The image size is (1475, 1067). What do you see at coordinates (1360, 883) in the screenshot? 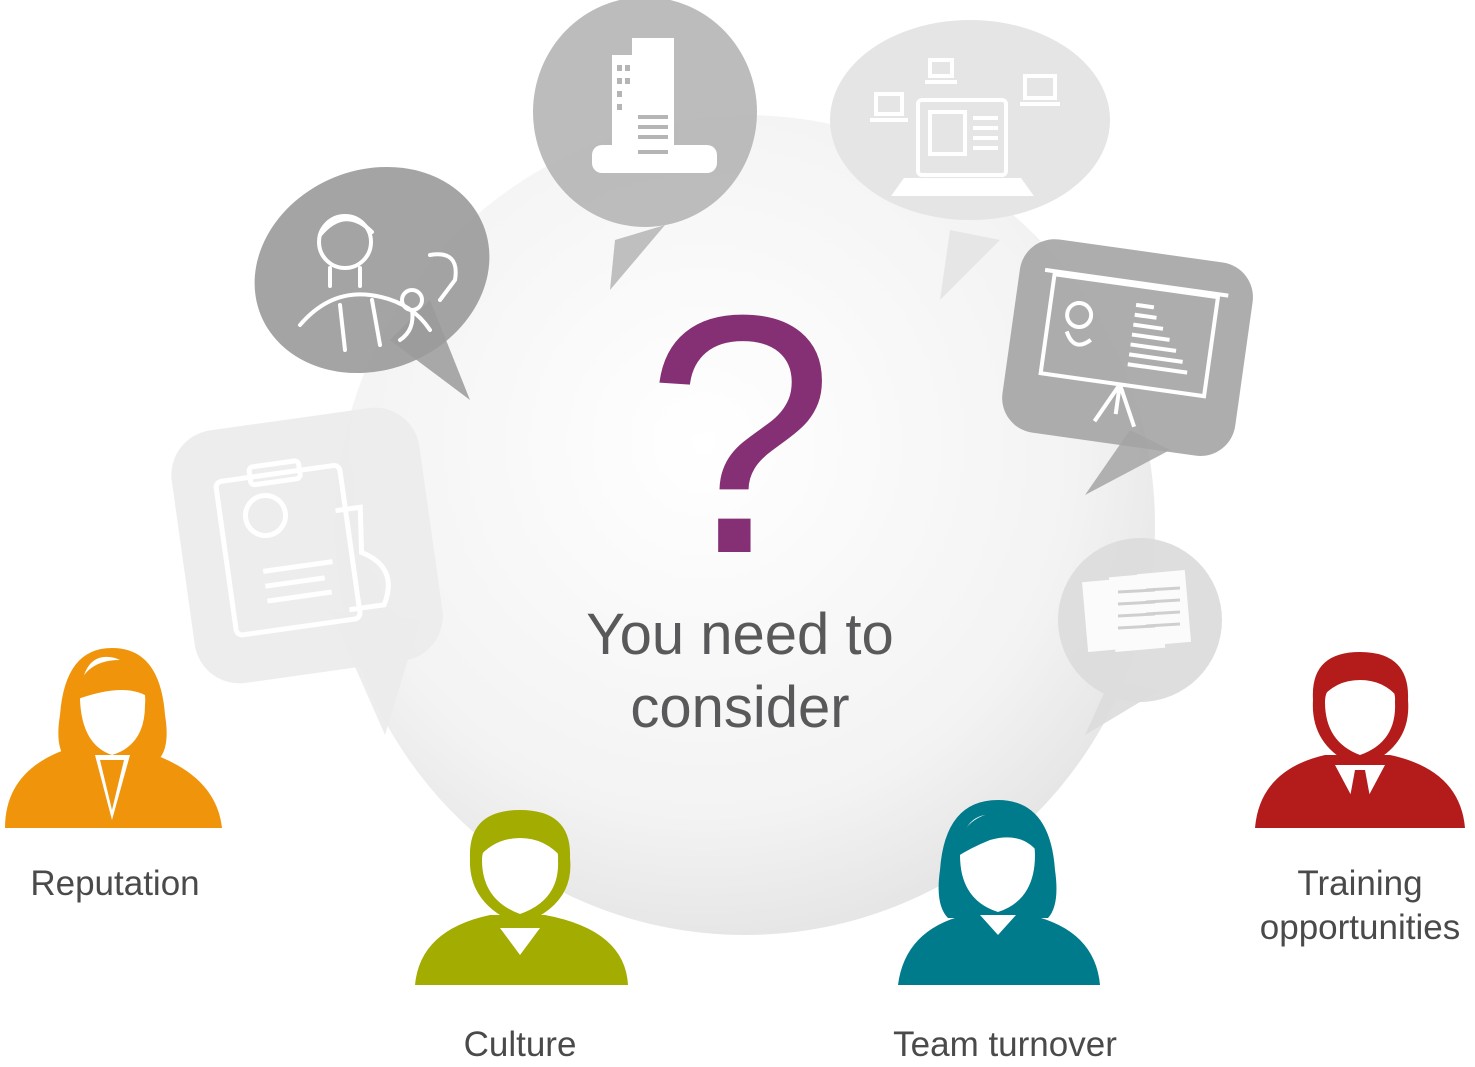
I see `label-training-line1: Training` at bounding box center [1360, 883].